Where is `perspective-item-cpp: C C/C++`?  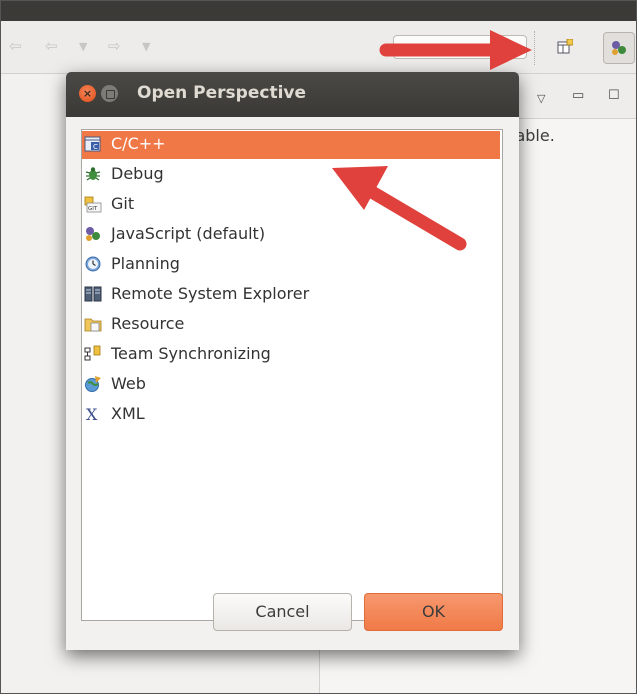 perspective-item-cpp: C C/C++ is located at coordinates (291, 145).